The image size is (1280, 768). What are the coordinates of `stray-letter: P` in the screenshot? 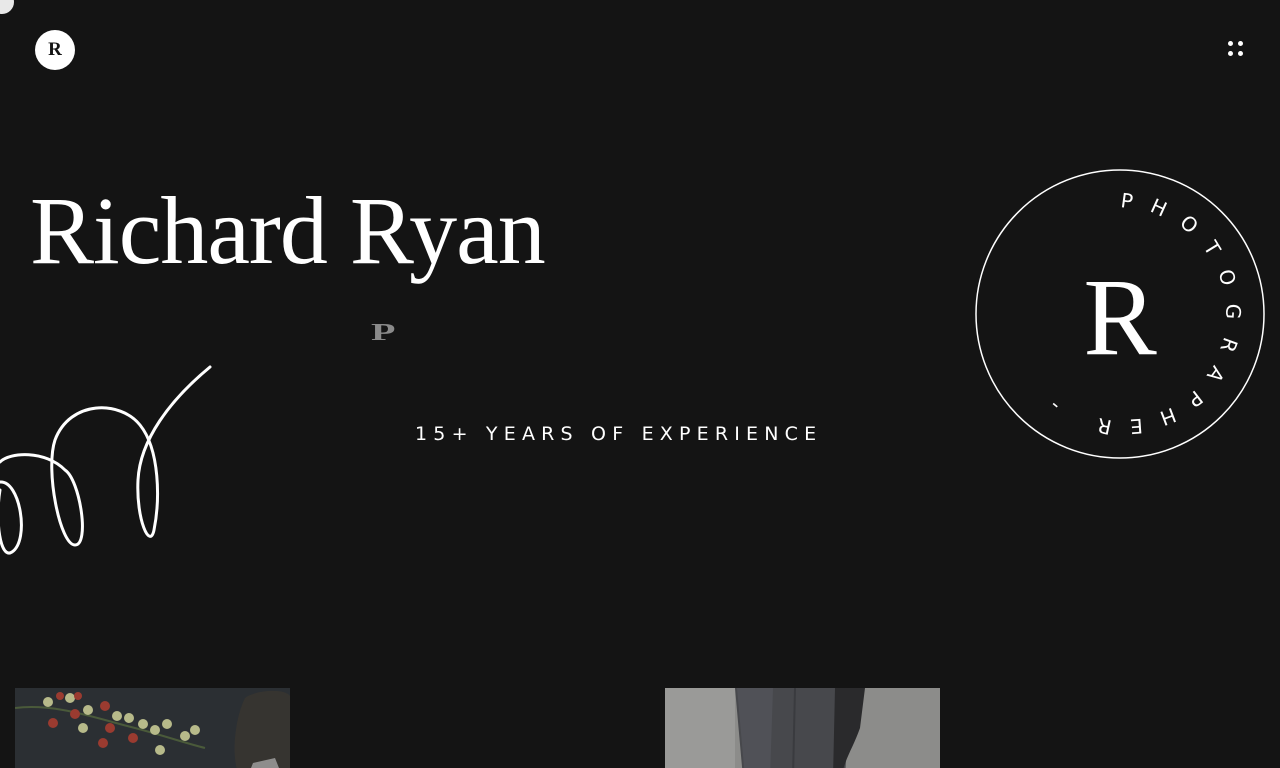 It's located at (383, 332).